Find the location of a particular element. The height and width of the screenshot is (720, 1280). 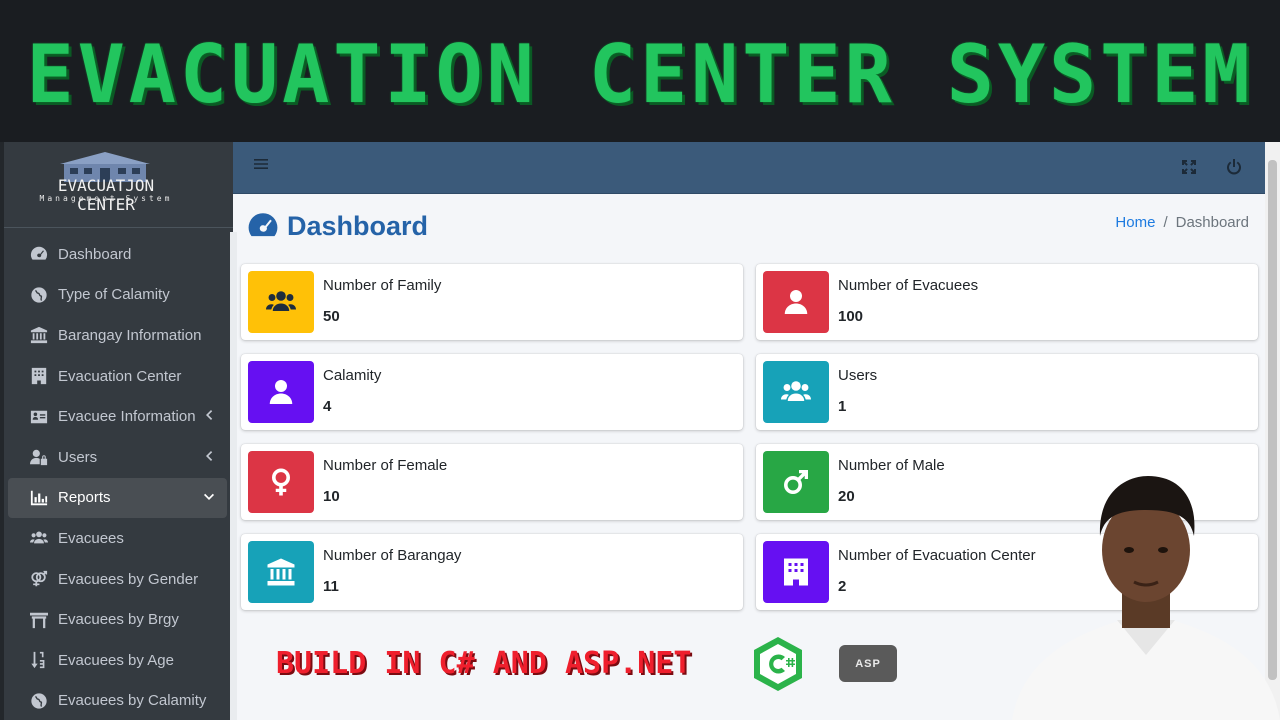

sidebar-item-evacuees: Evacuees is located at coordinates (117, 538).